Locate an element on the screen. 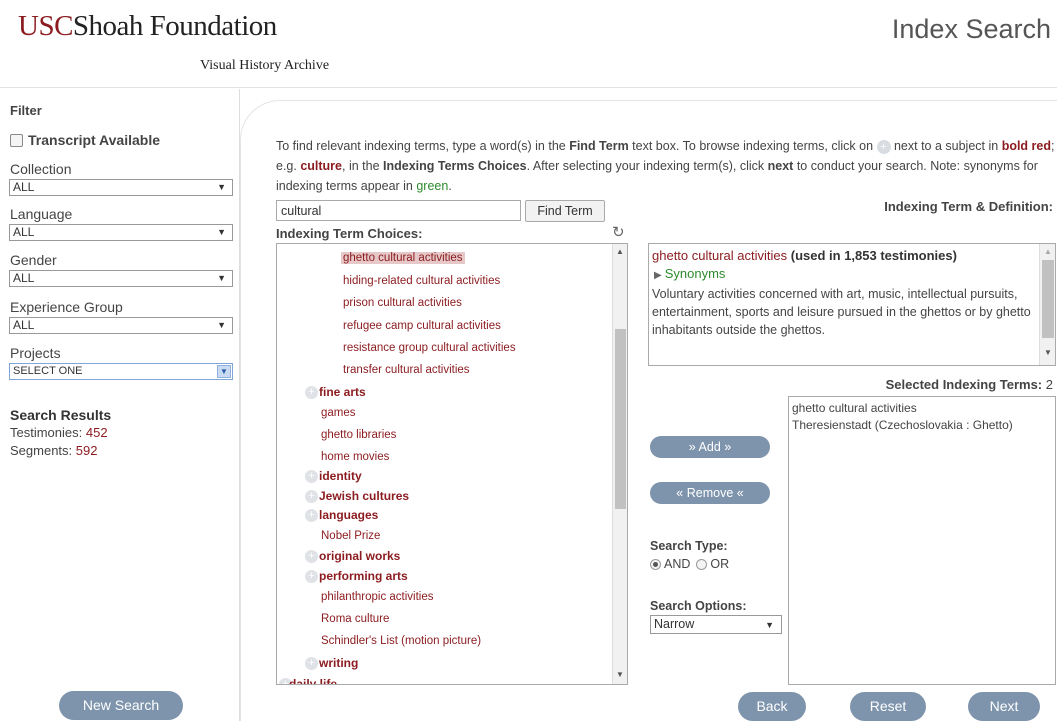 The width and height of the screenshot is (1057, 721). definition-scrollbar: ▲ ▼ is located at coordinates (1047, 304).